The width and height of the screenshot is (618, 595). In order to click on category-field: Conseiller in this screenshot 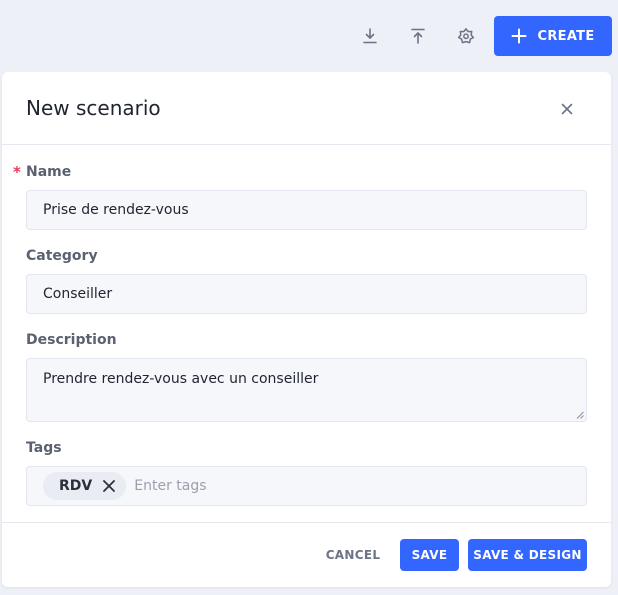, I will do `click(306, 294)`.